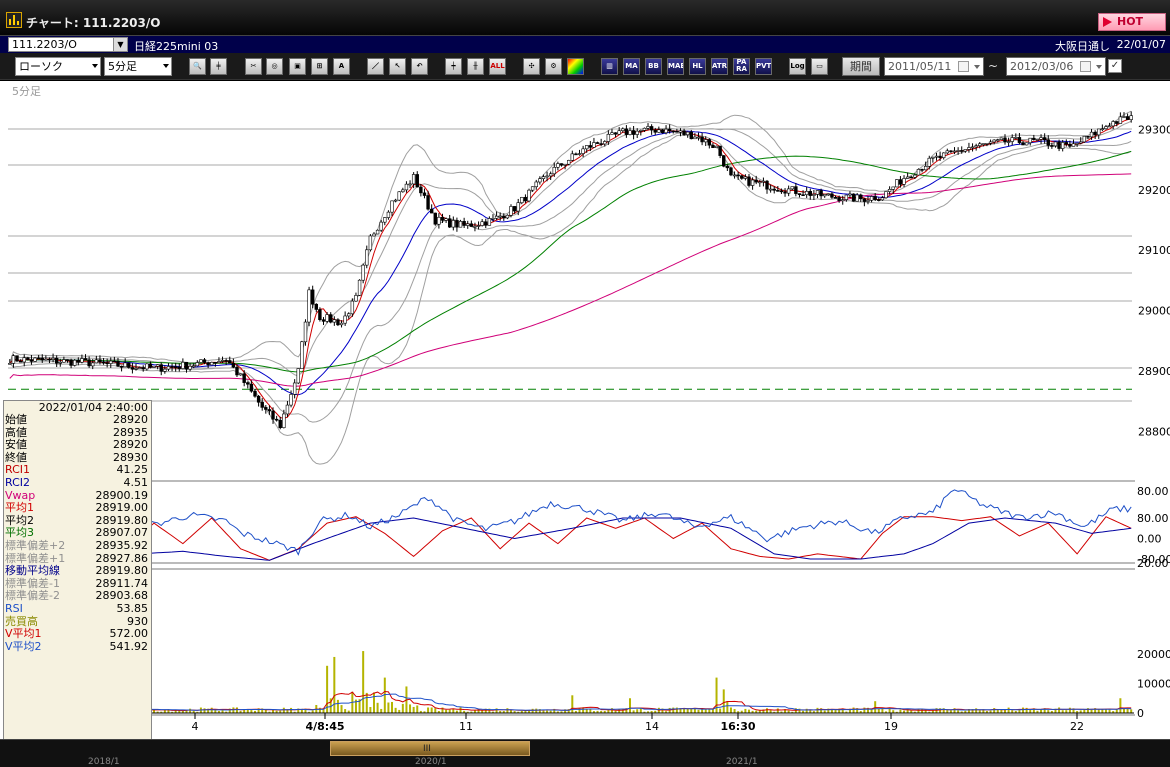 The image size is (1170, 767). I want to click on compare-icon: ╪, so click(218, 66).